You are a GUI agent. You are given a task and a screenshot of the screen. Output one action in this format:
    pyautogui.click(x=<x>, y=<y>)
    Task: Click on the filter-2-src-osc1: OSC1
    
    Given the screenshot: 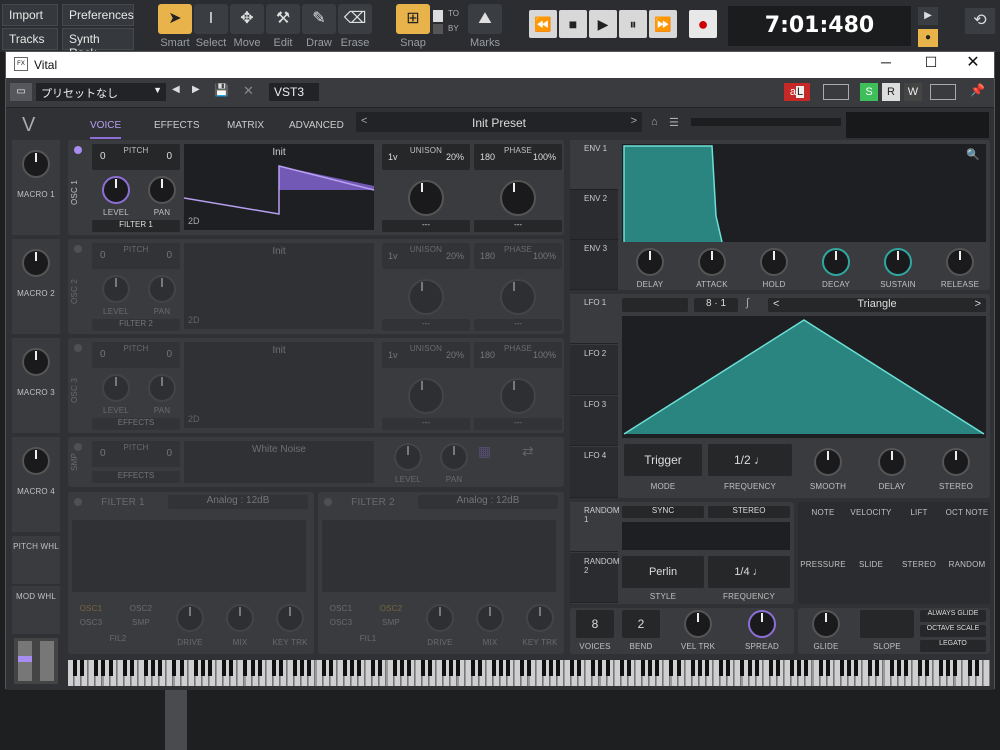 What is the action you would take?
    pyautogui.click(x=341, y=608)
    